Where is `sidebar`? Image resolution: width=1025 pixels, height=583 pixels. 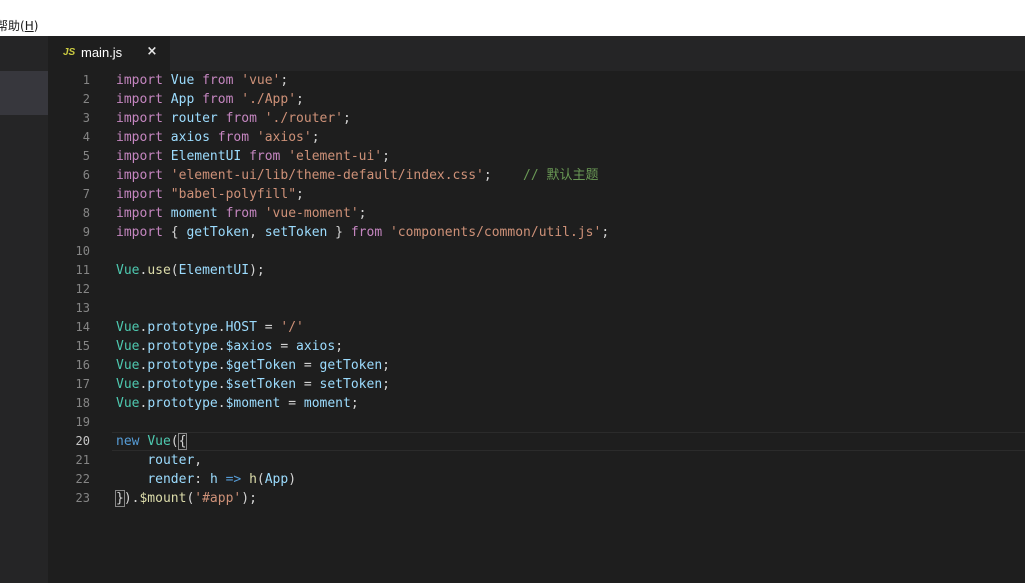 sidebar is located at coordinates (24, 309).